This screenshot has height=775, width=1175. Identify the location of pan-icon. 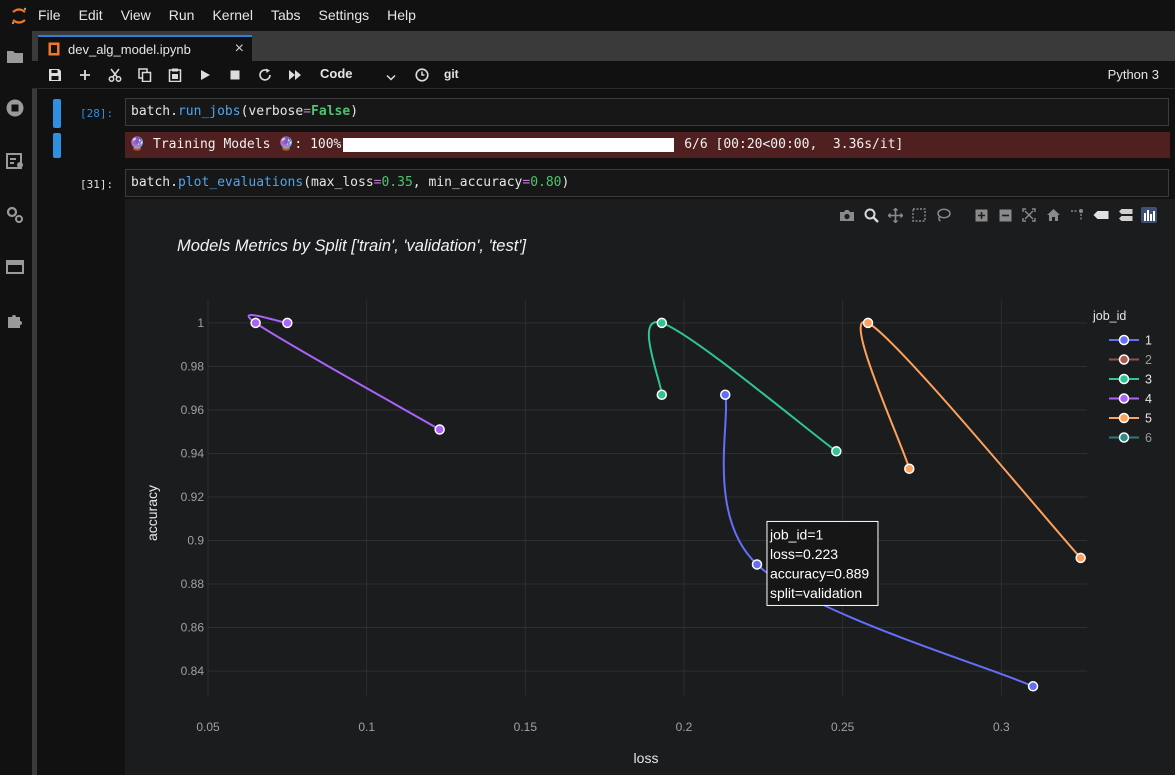
(895, 215).